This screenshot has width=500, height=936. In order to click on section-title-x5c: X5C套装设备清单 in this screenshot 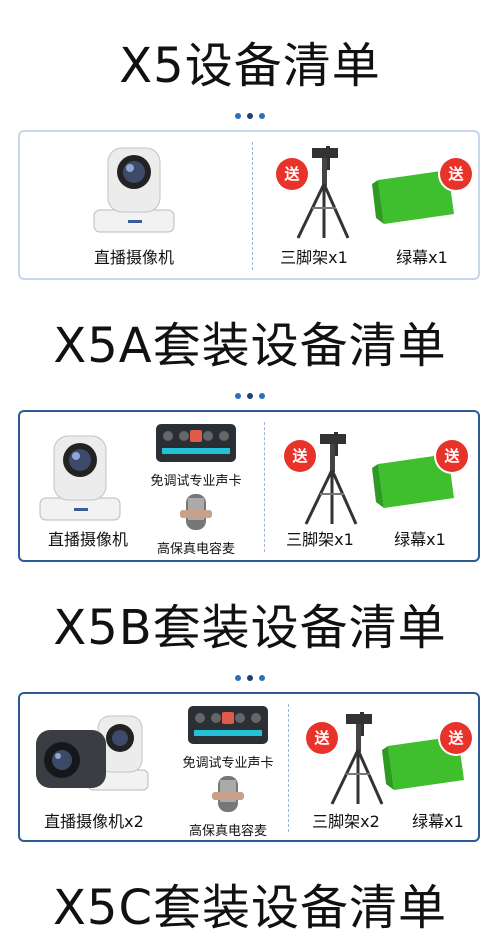, I will do `click(250, 908)`.